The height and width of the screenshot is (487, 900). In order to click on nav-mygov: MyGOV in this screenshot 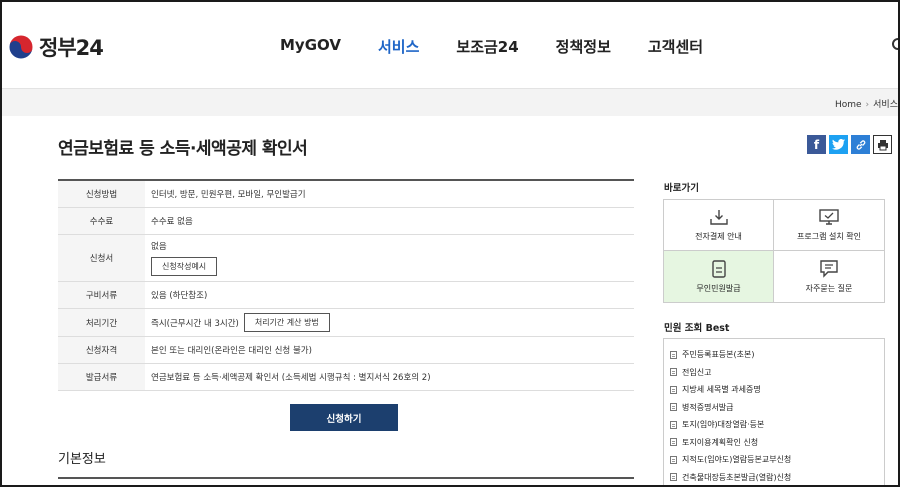, I will do `click(310, 46)`.